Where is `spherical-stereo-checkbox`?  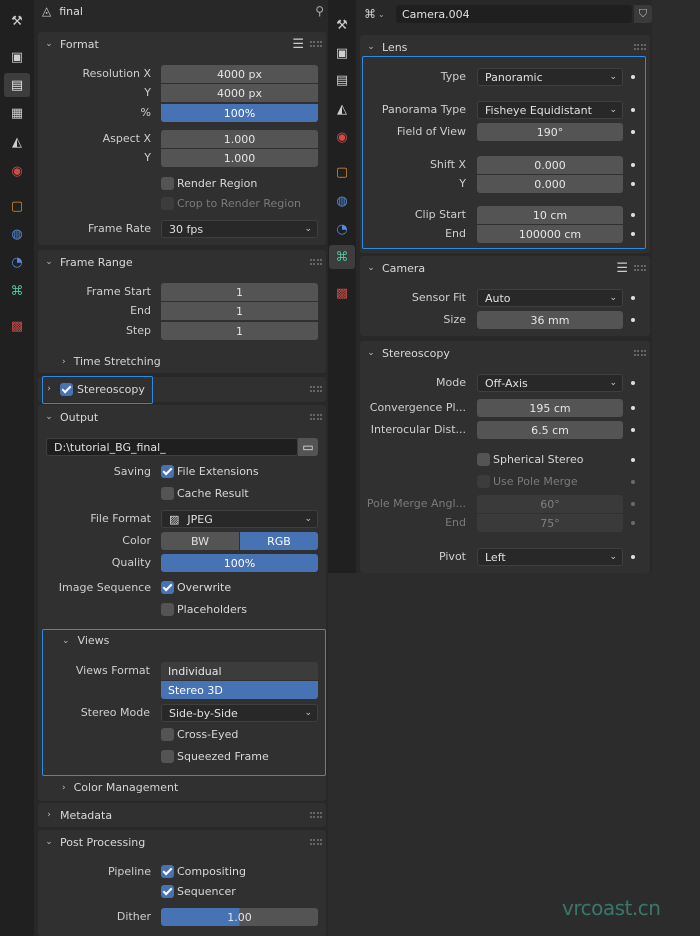
spherical-stereo-checkbox is located at coordinates (483, 459).